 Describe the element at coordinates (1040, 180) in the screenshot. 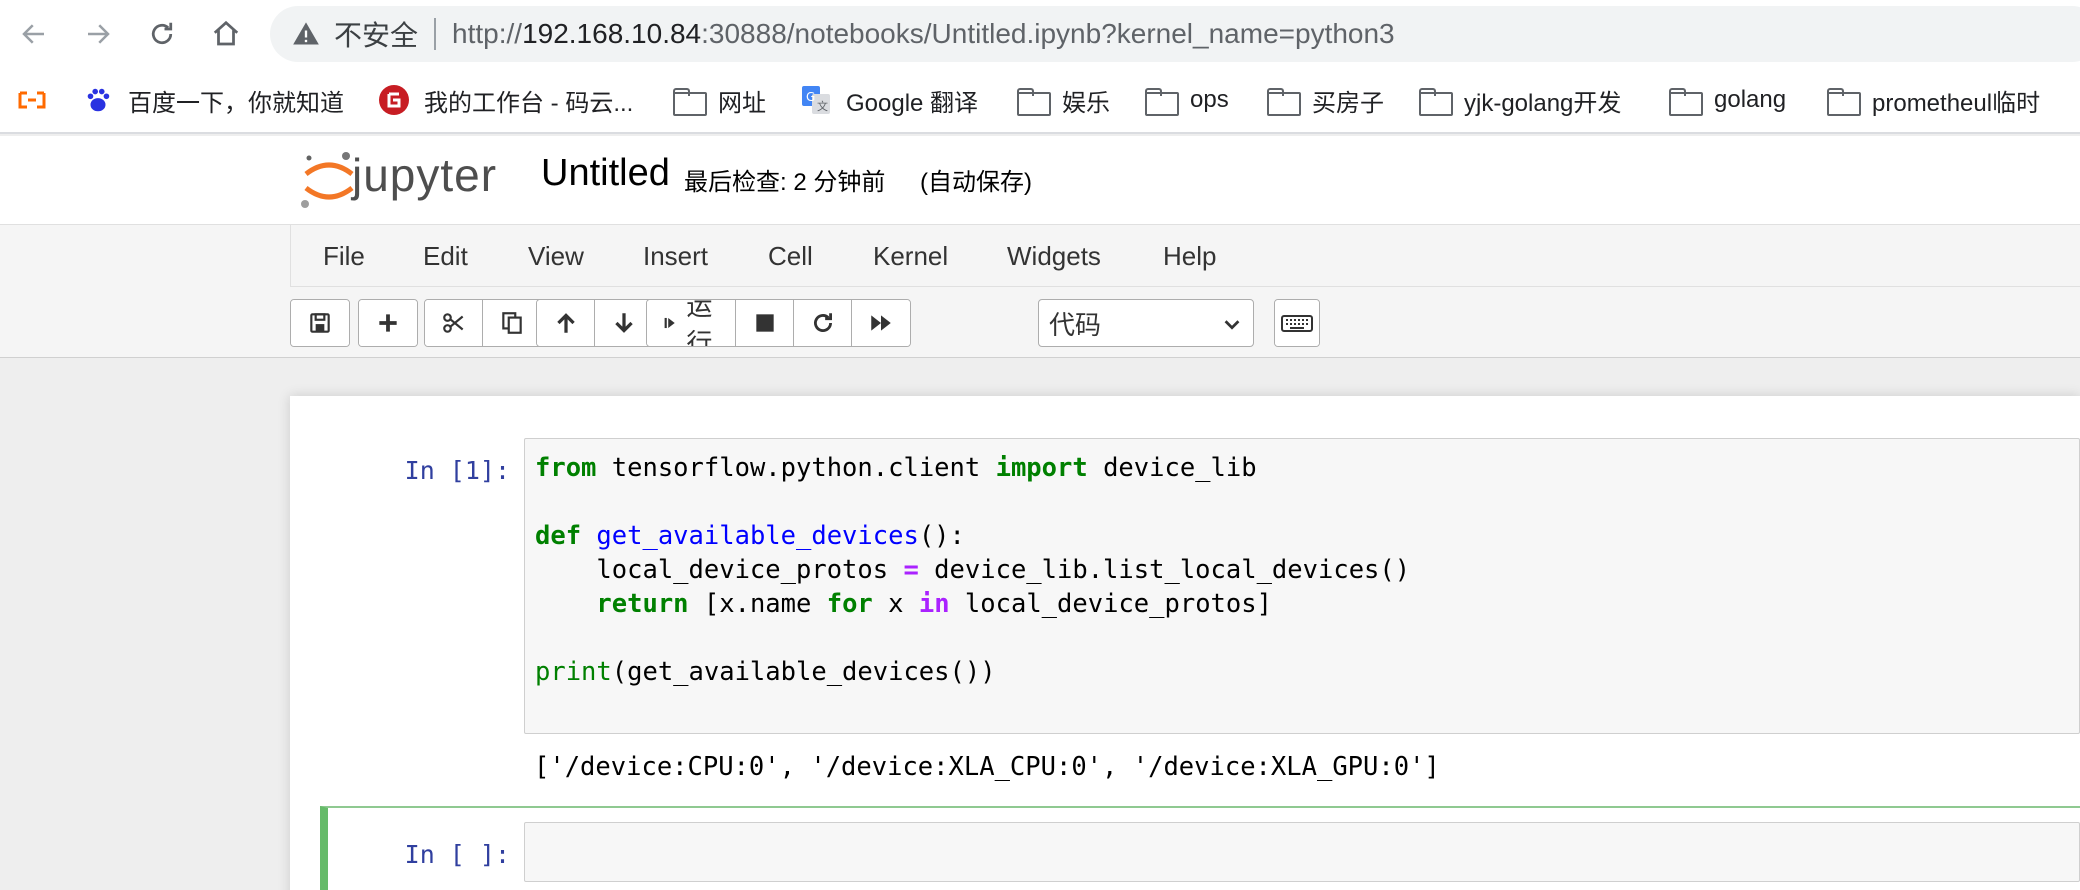

I see `jupyter-header: jupyter Untitled 最后检查: 2 分钟前 (自动保存)` at that location.